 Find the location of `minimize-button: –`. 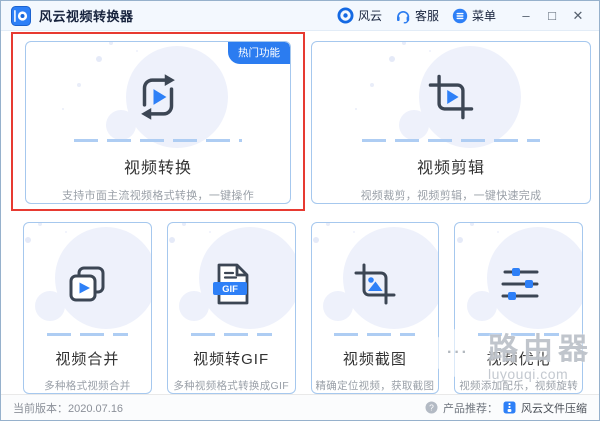

minimize-button: – is located at coordinates (526, 16).